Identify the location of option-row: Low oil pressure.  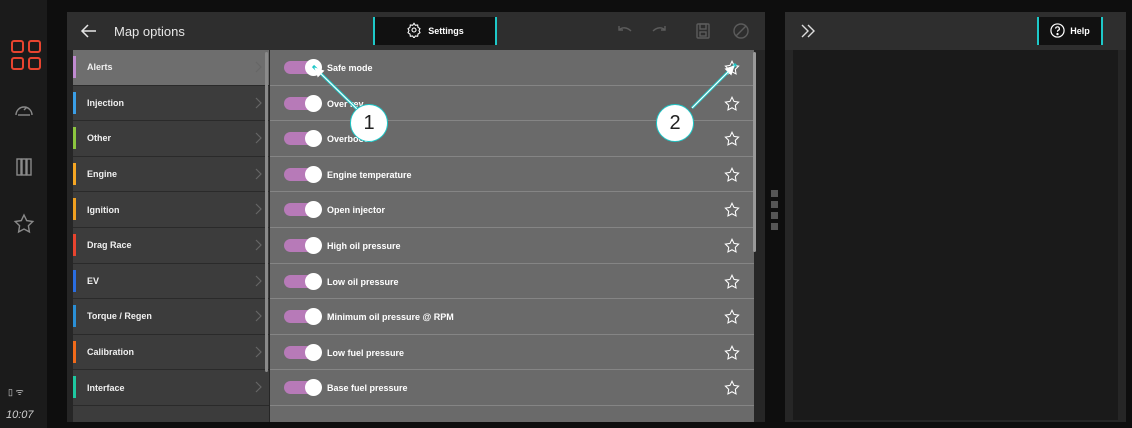
(512, 282).